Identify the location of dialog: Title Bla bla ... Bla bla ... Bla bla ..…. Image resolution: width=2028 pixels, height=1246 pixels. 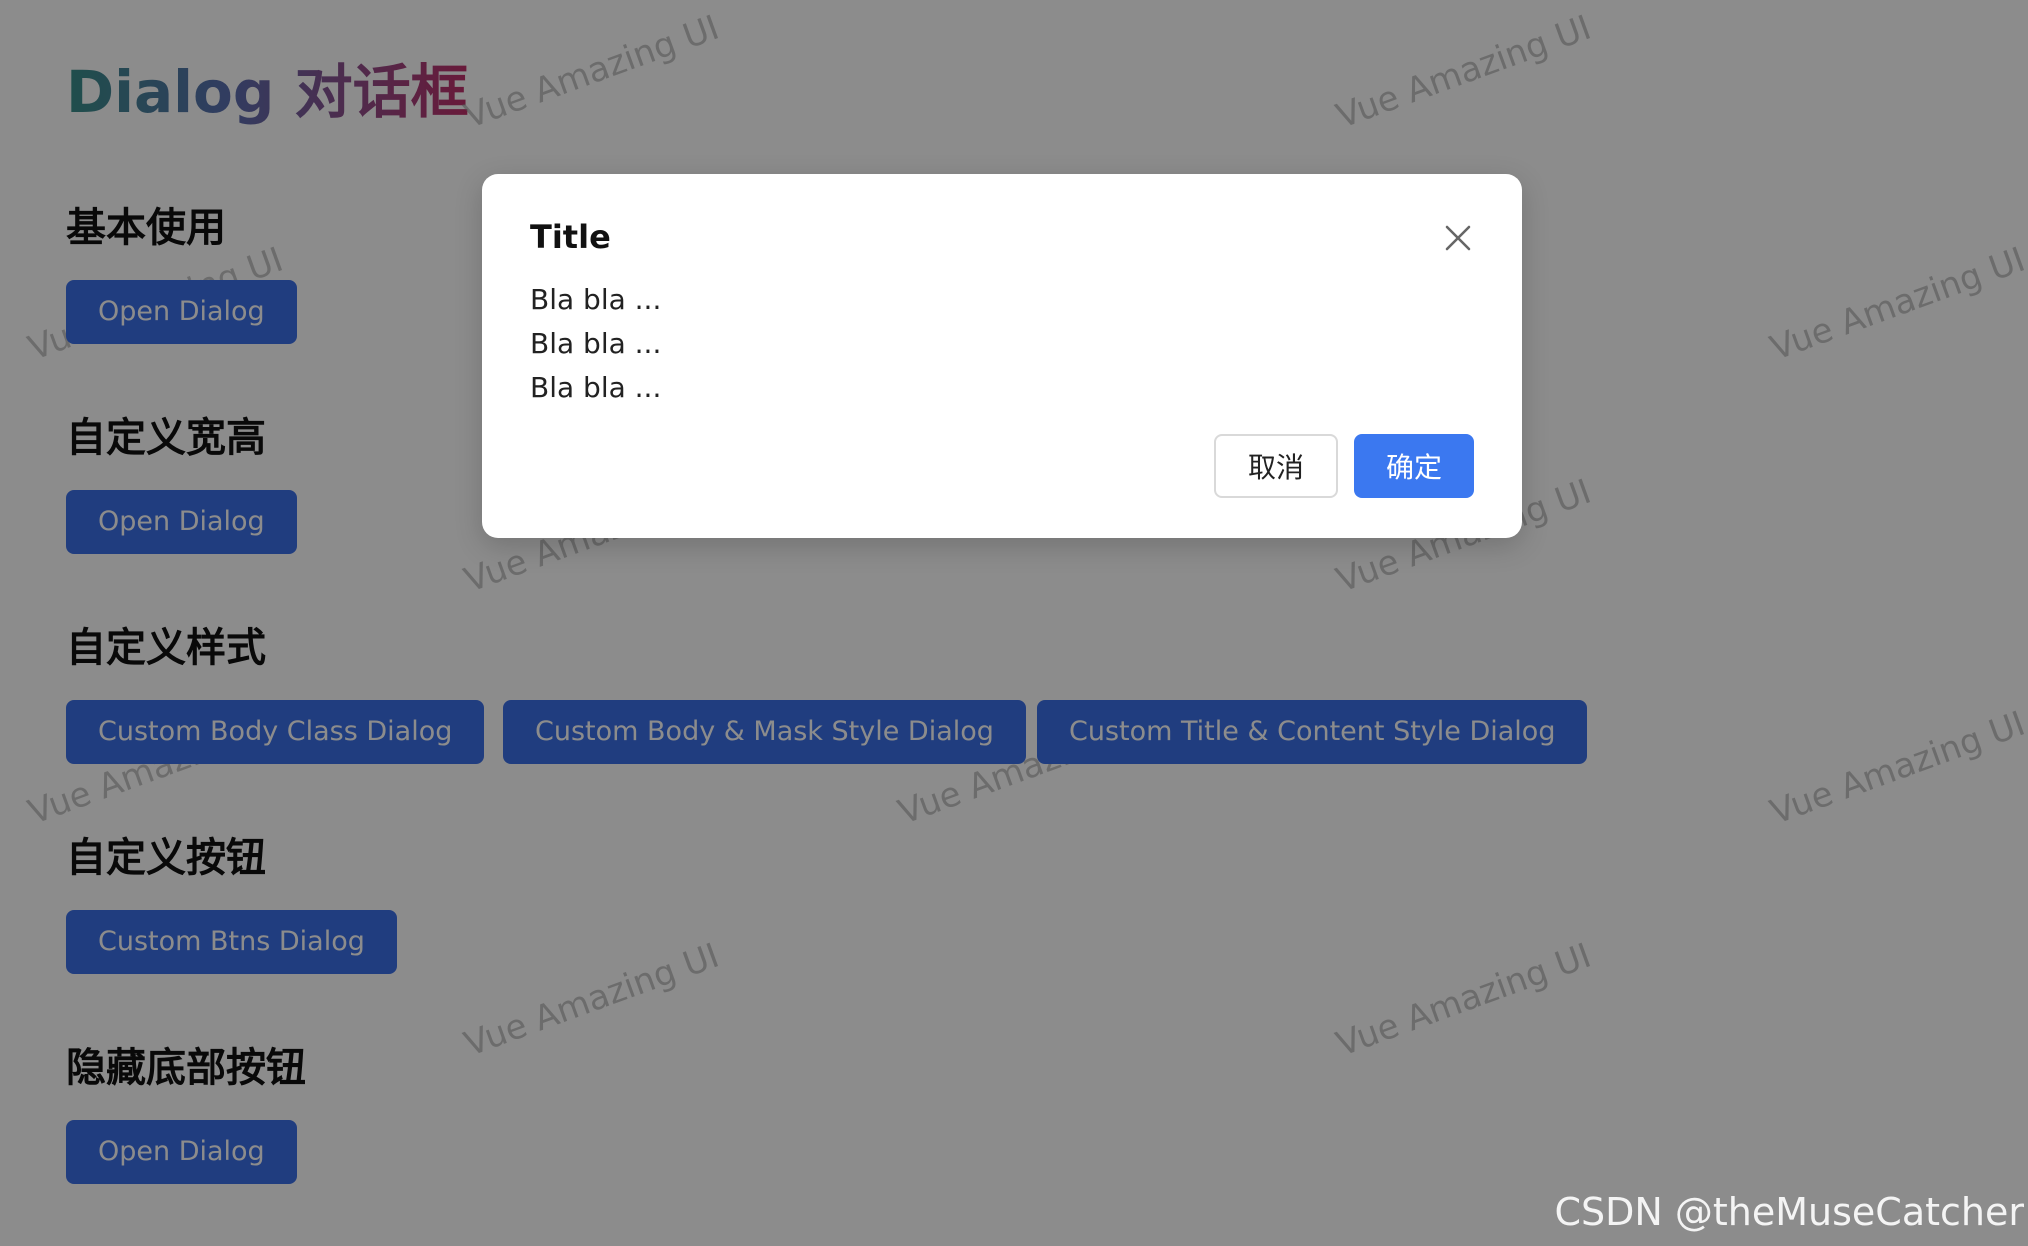
(1002, 356).